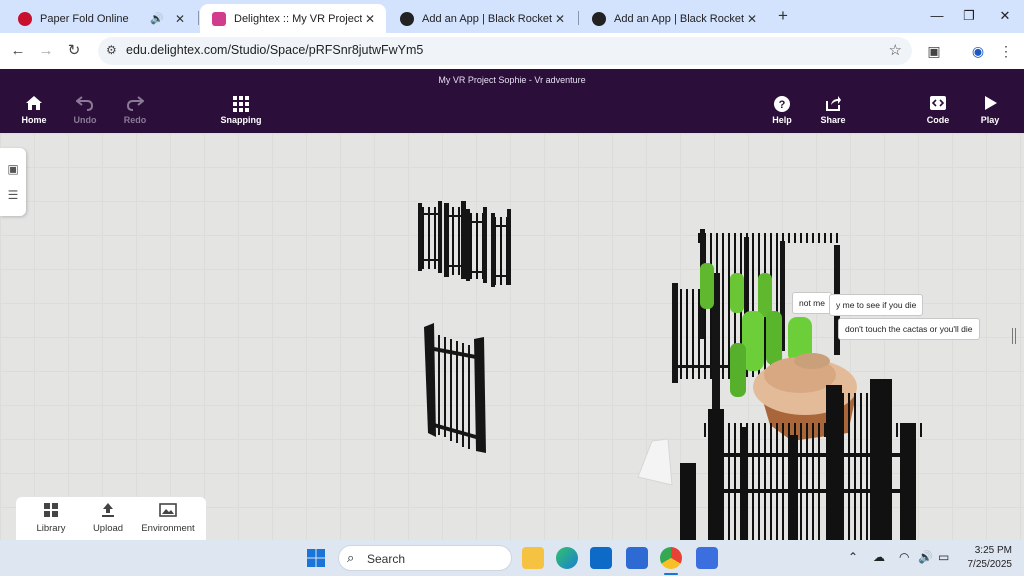  I want to click on tab-paper-fold: Paper Fold Online 🔊 ✕, so click(101, 18).